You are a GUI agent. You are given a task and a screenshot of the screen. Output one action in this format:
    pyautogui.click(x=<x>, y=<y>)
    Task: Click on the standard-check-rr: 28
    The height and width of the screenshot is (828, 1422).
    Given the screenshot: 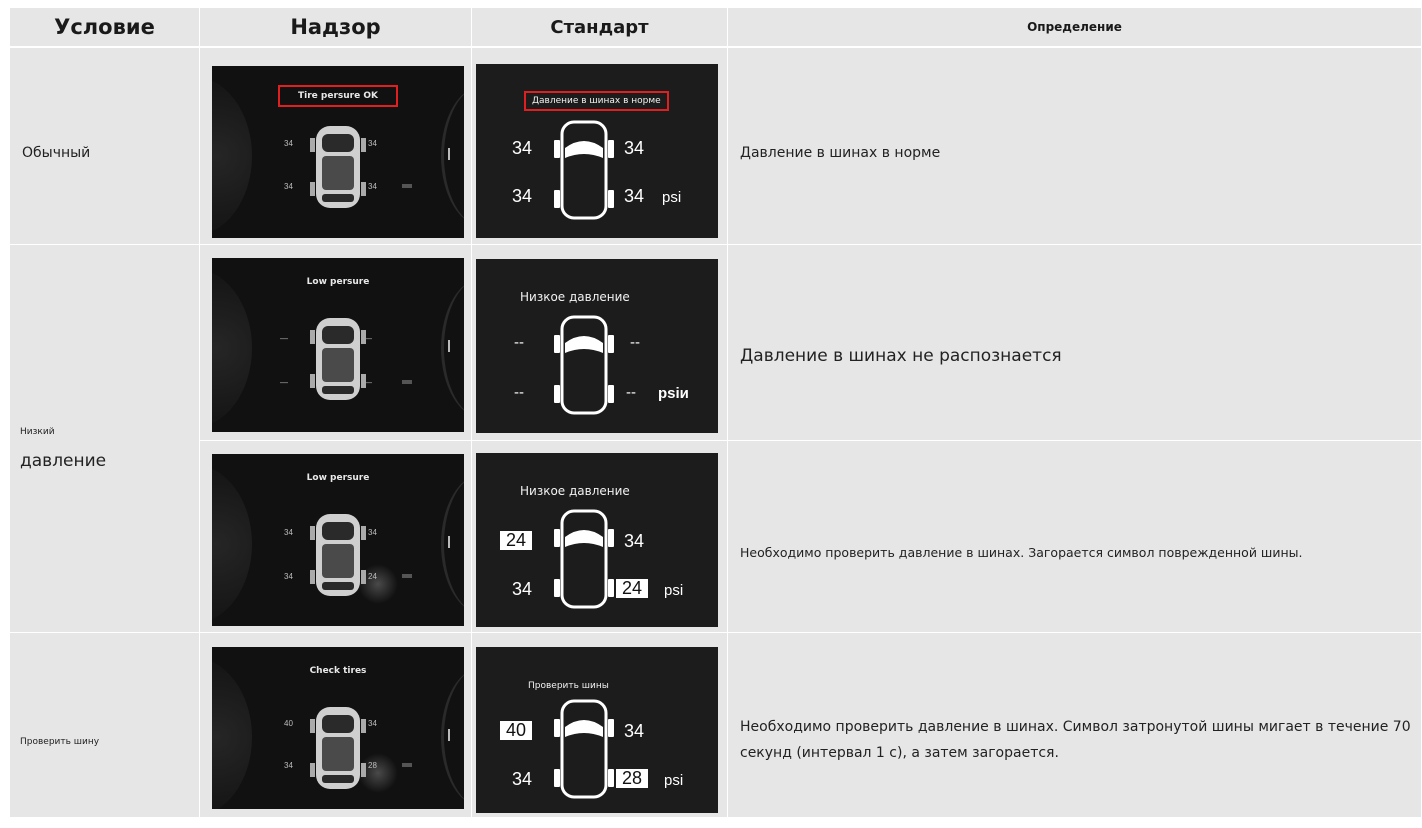 What is the action you would take?
    pyautogui.click(x=632, y=778)
    